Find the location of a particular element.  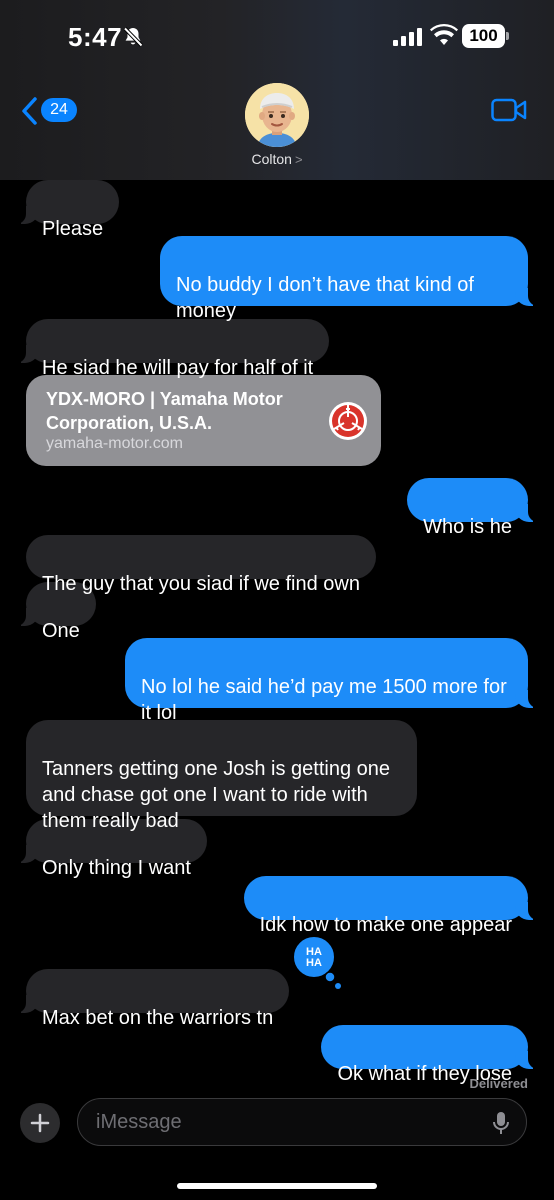

memoji-icon is located at coordinates (277, 115).